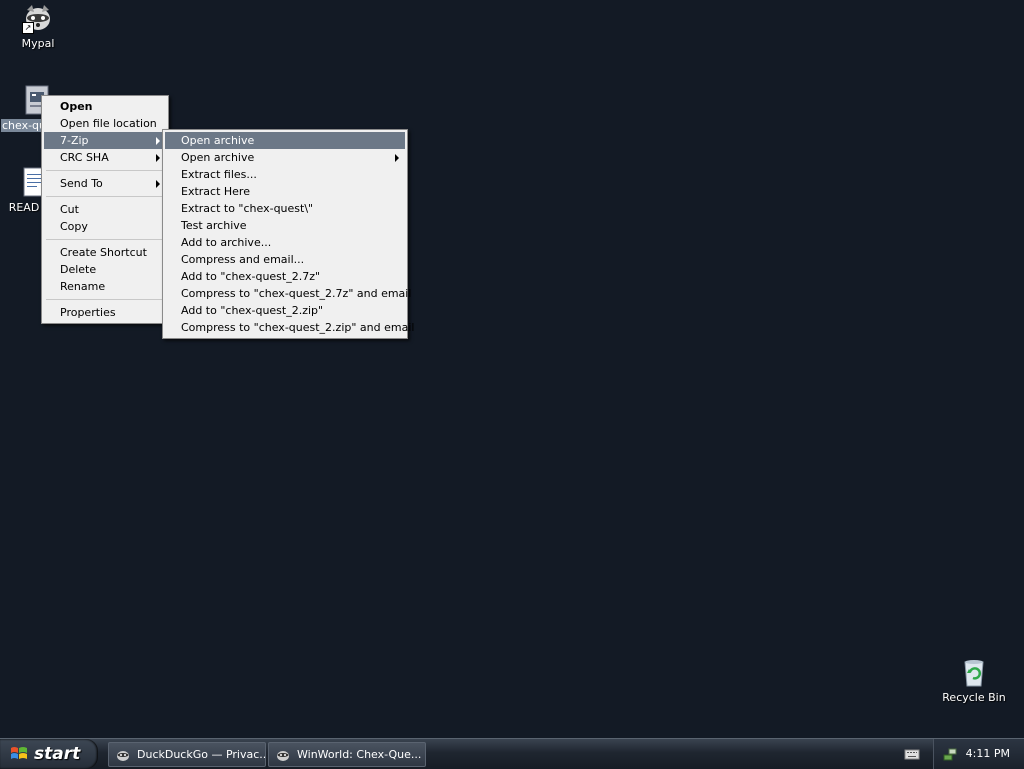 The width and height of the screenshot is (1024, 769). I want to click on menu-item-crc-sha: CRC SHA, so click(105, 157).